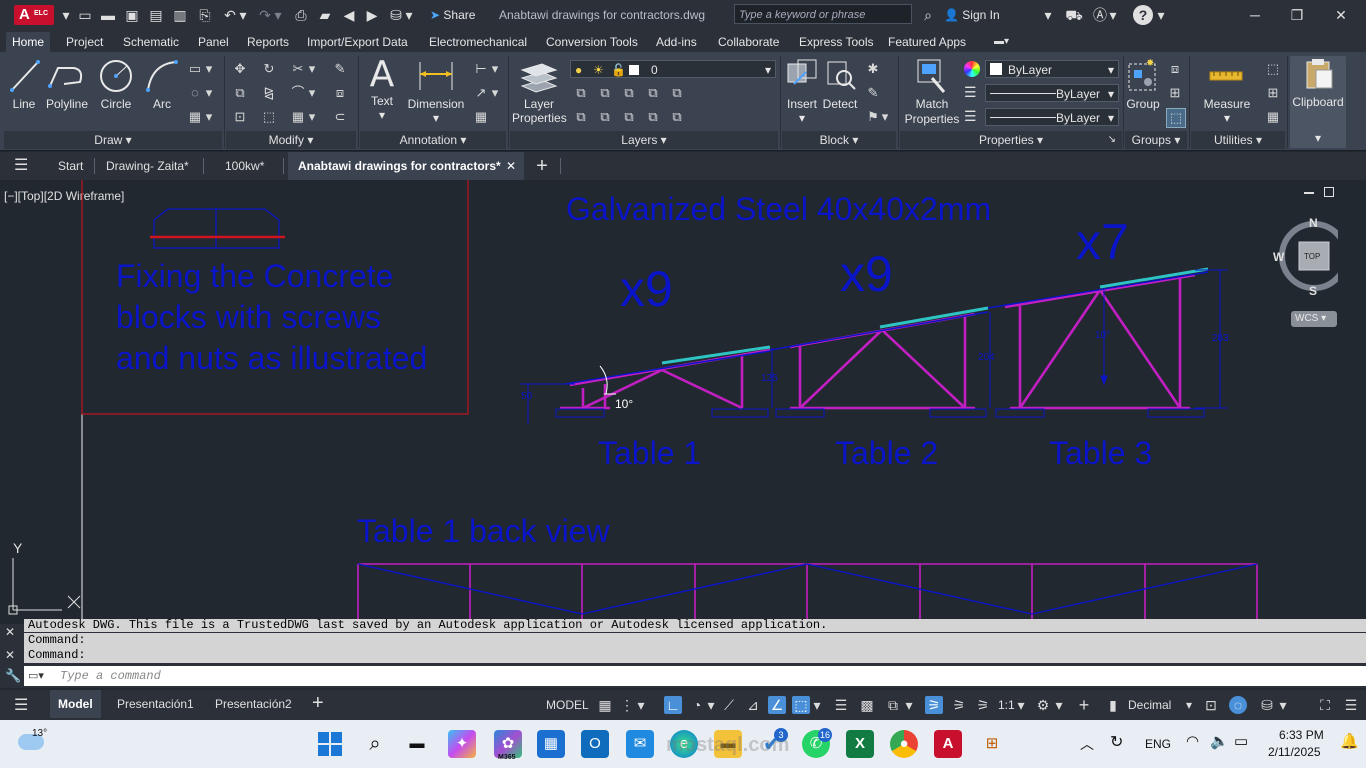 The height and width of the screenshot is (768, 1366). Describe the element at coordinates (1116, 742) in the screenshot. I see `sync-icon: ↻` at that location.